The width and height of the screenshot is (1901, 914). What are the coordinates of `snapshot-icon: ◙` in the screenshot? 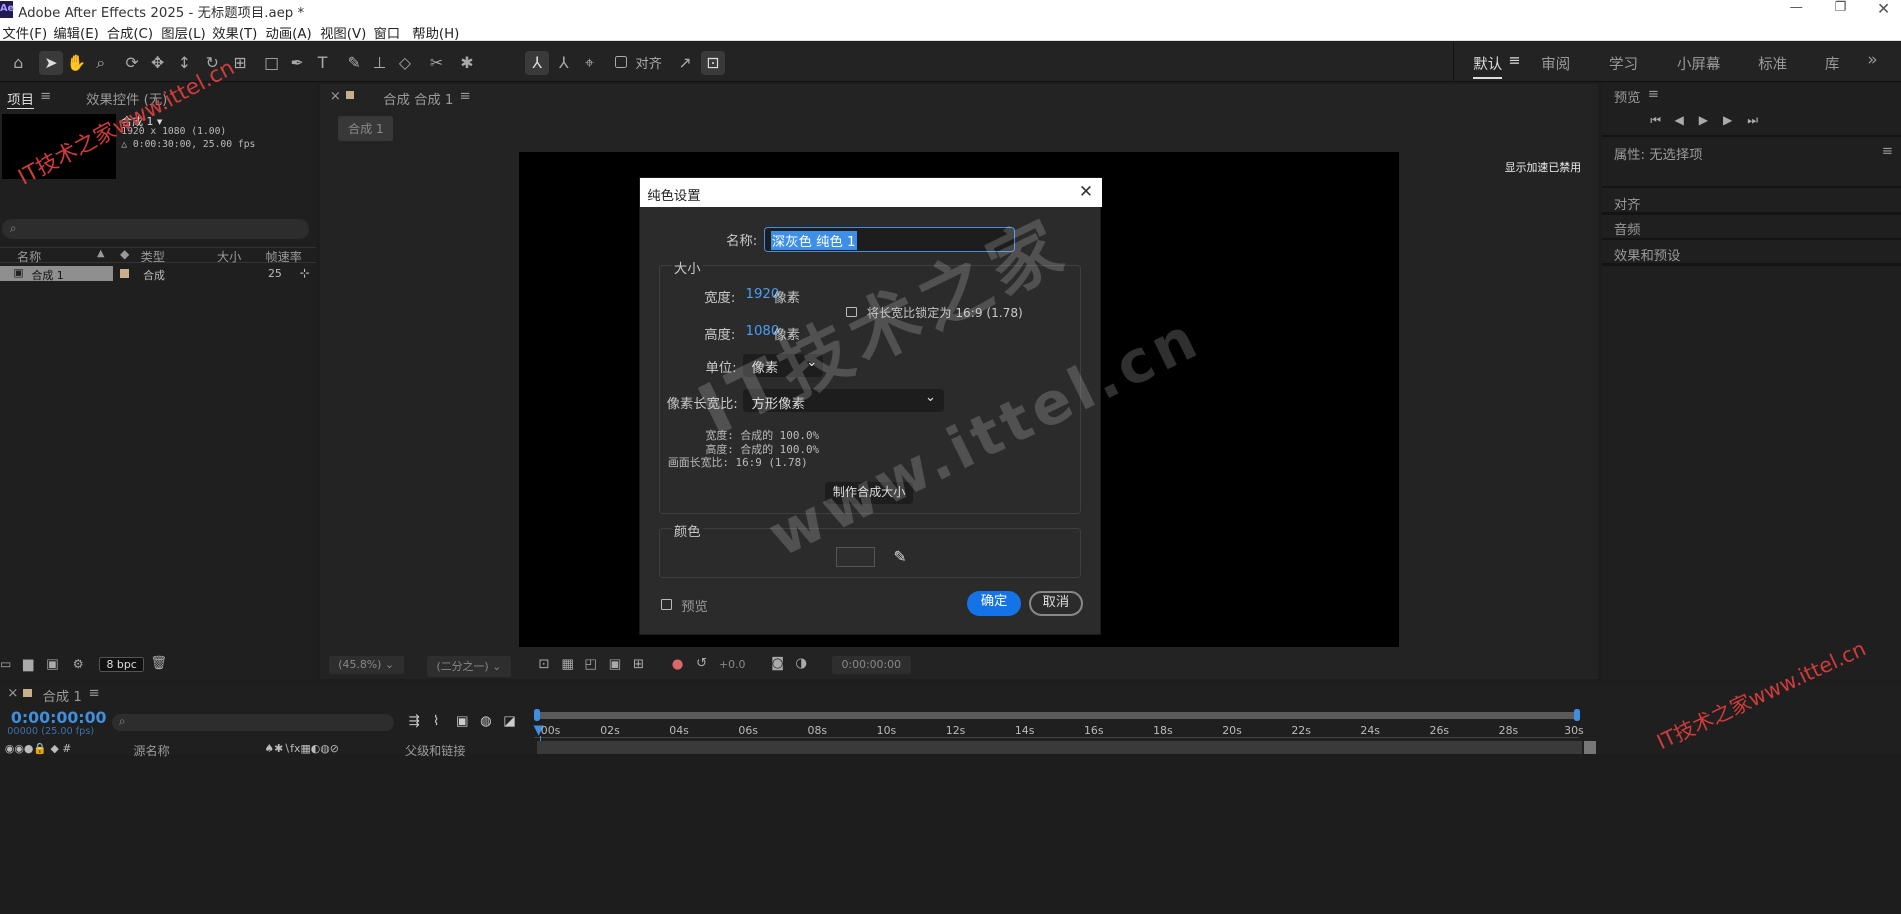 It's located at (777, 663).